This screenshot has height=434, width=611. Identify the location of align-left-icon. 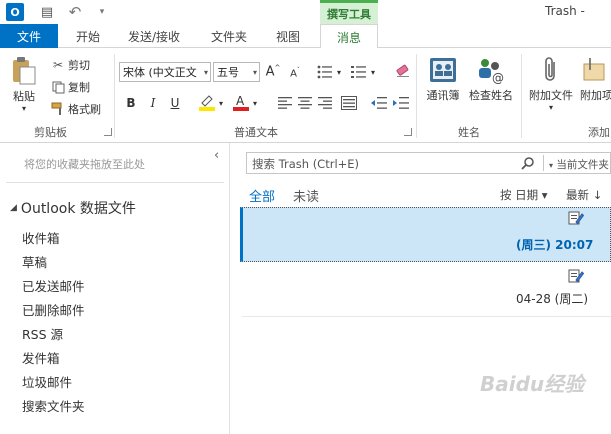
(285, 103).